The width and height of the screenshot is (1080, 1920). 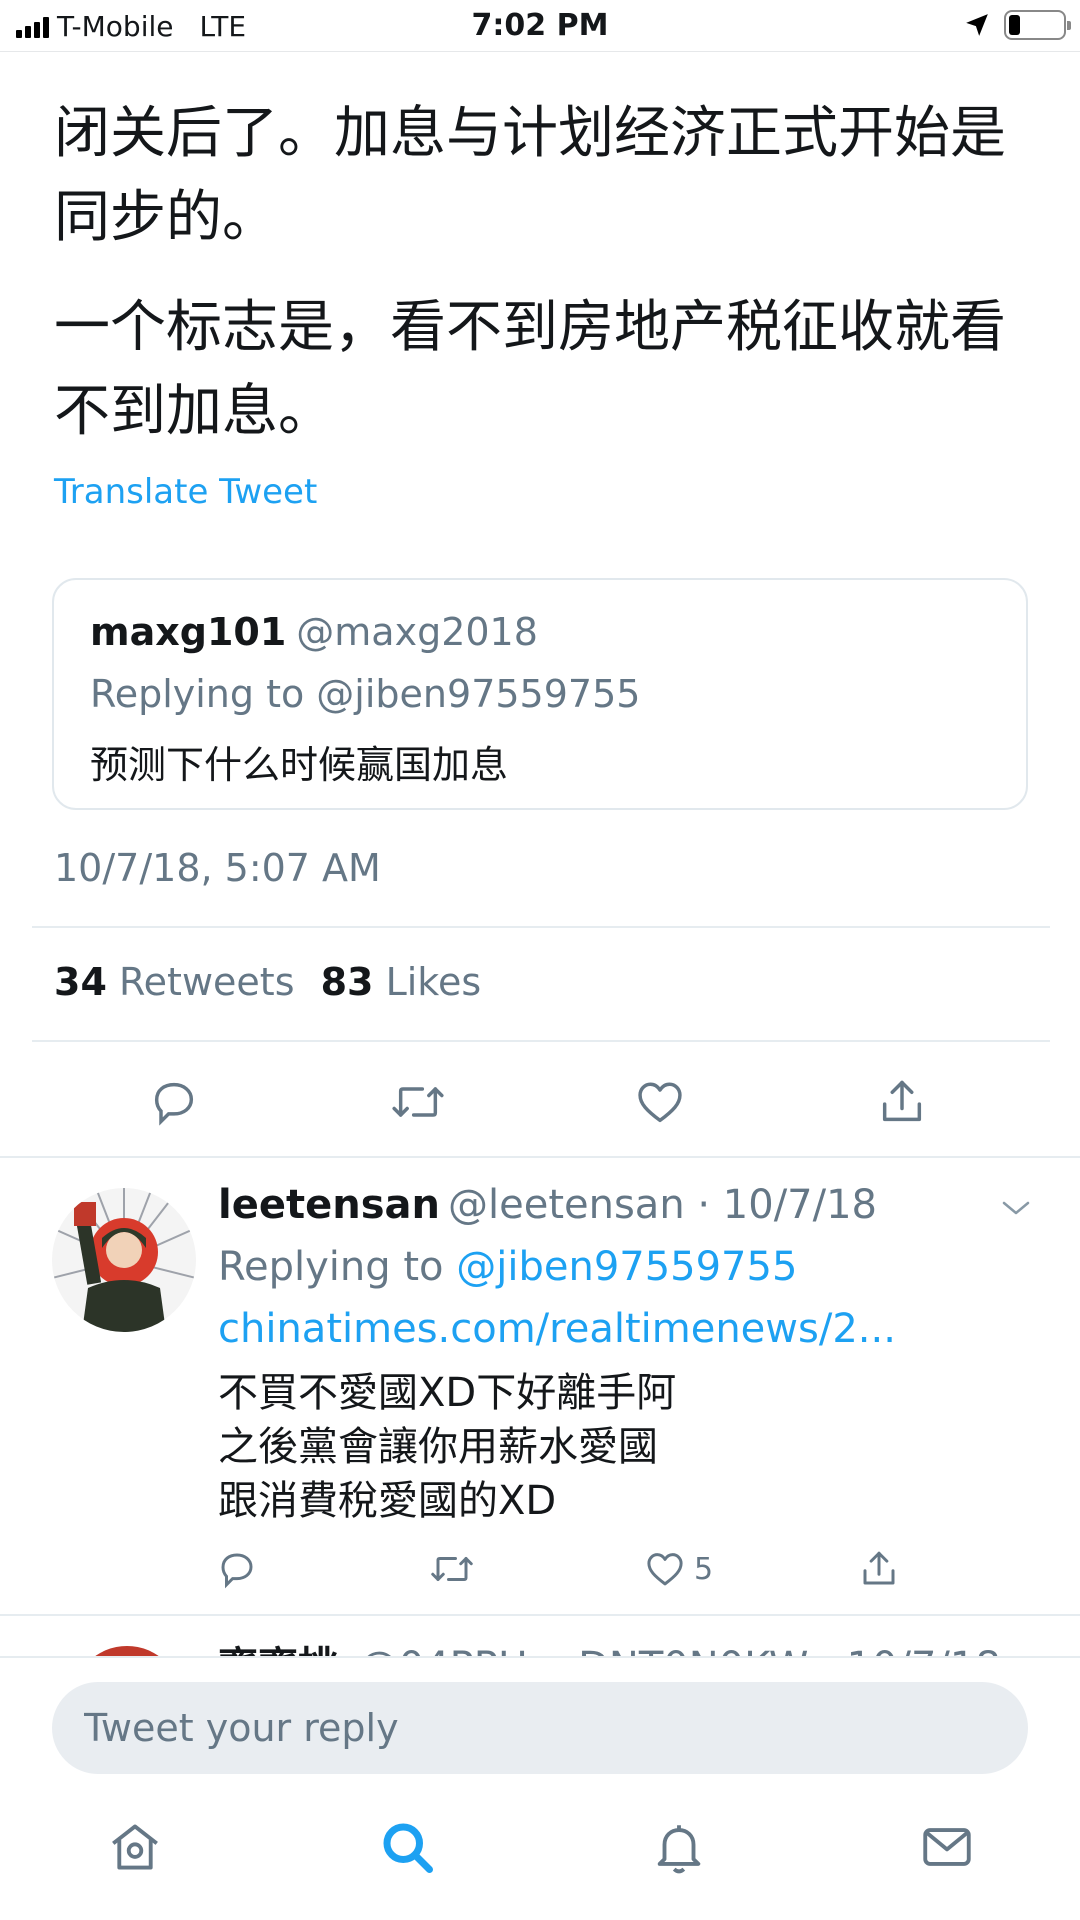 I want to click on reply-retweet-button, so click(x=452, y=1569).